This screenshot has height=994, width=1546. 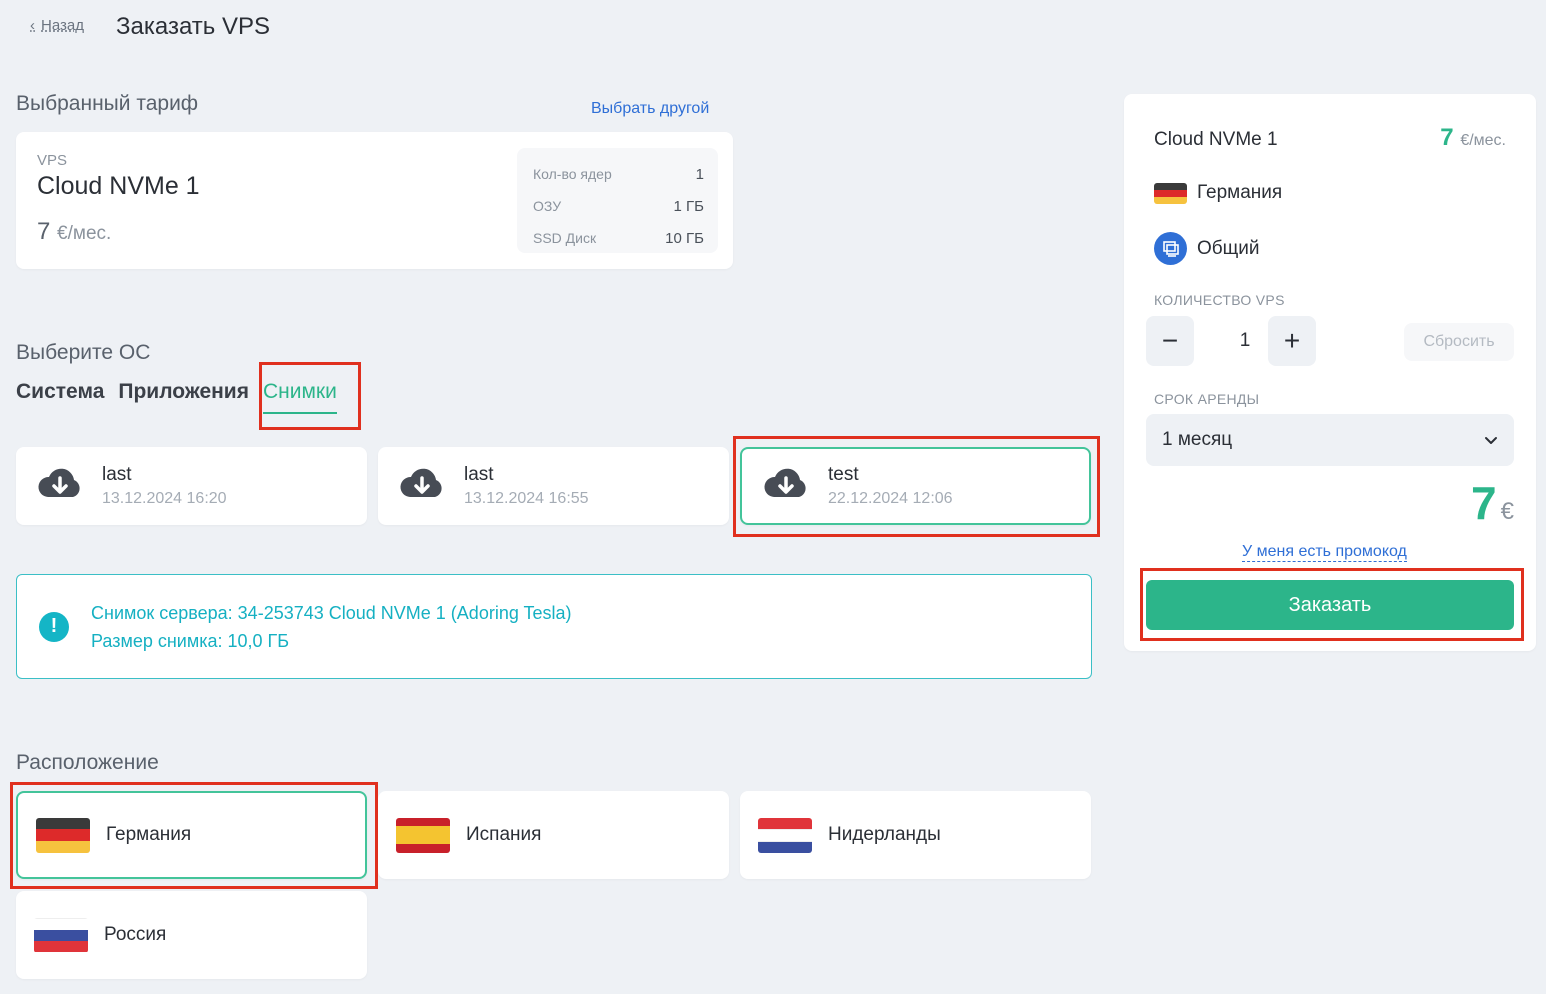 I want to click on spain-flag-icon, so click(x=423, y=835).